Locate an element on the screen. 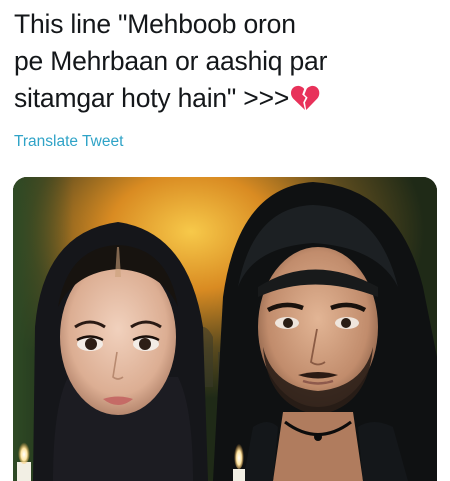 The image size is (450, 481). tweet-text-line-2: pe Mehrbaan or aashiq par is located at coordinates (171, 61).